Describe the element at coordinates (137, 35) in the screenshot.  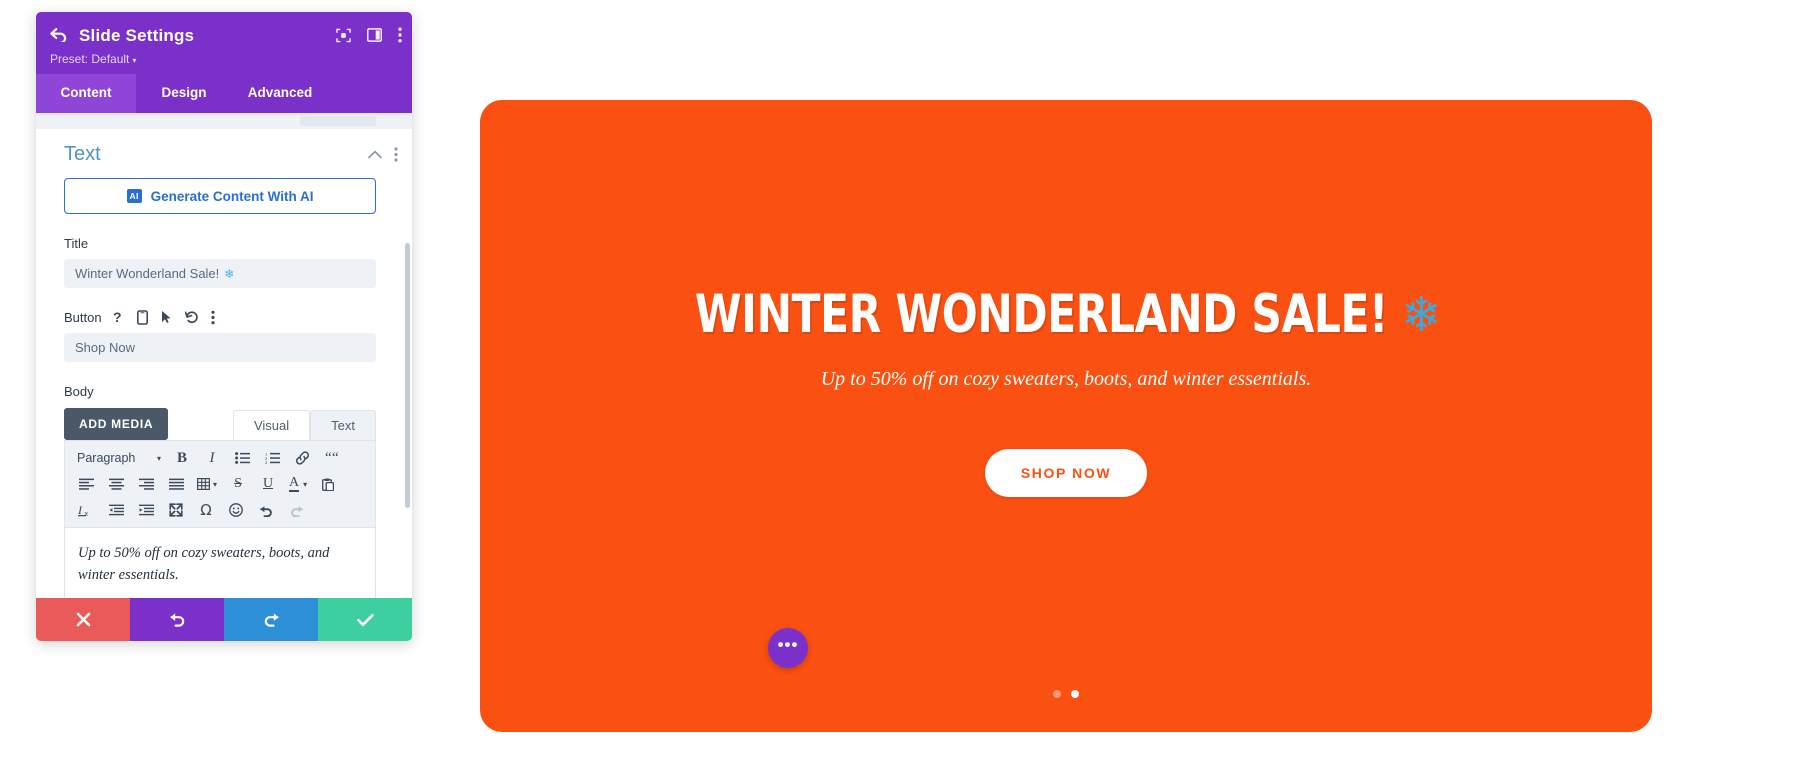
I see `panel-title: Slide Settings` at that location.